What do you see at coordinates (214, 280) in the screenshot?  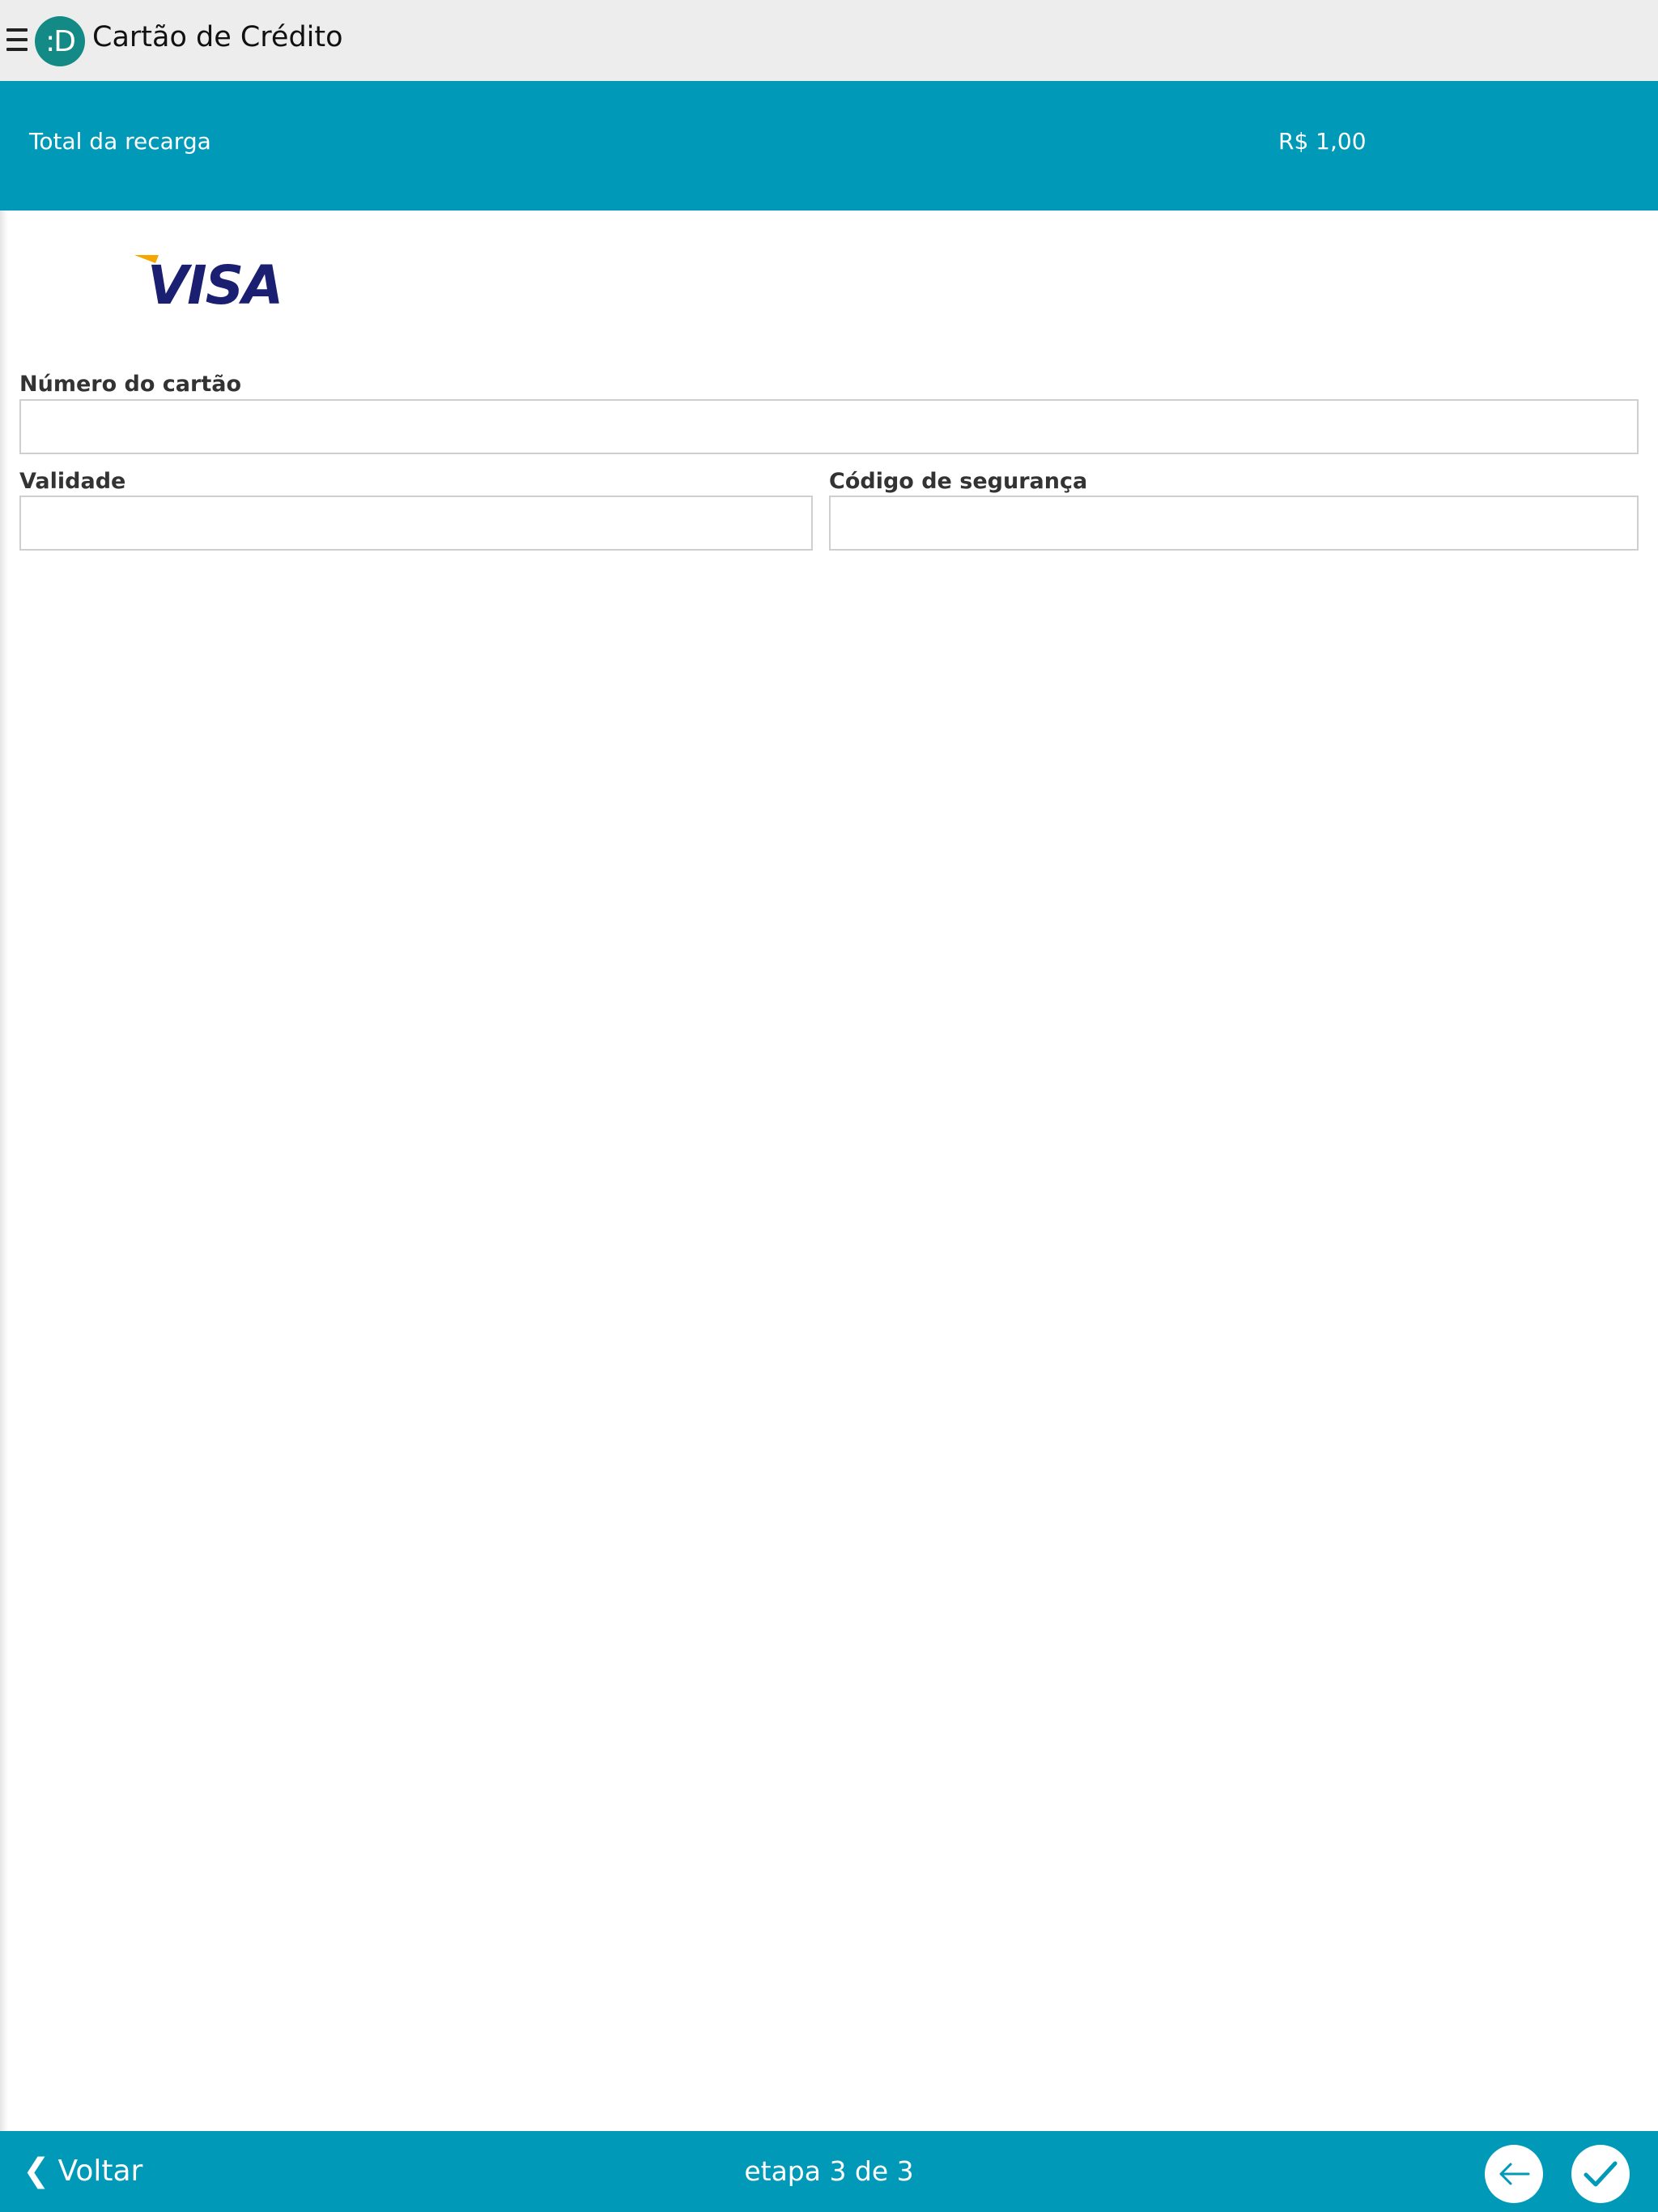 I see `svg-text: VISA` at bounding box center [214, 280].